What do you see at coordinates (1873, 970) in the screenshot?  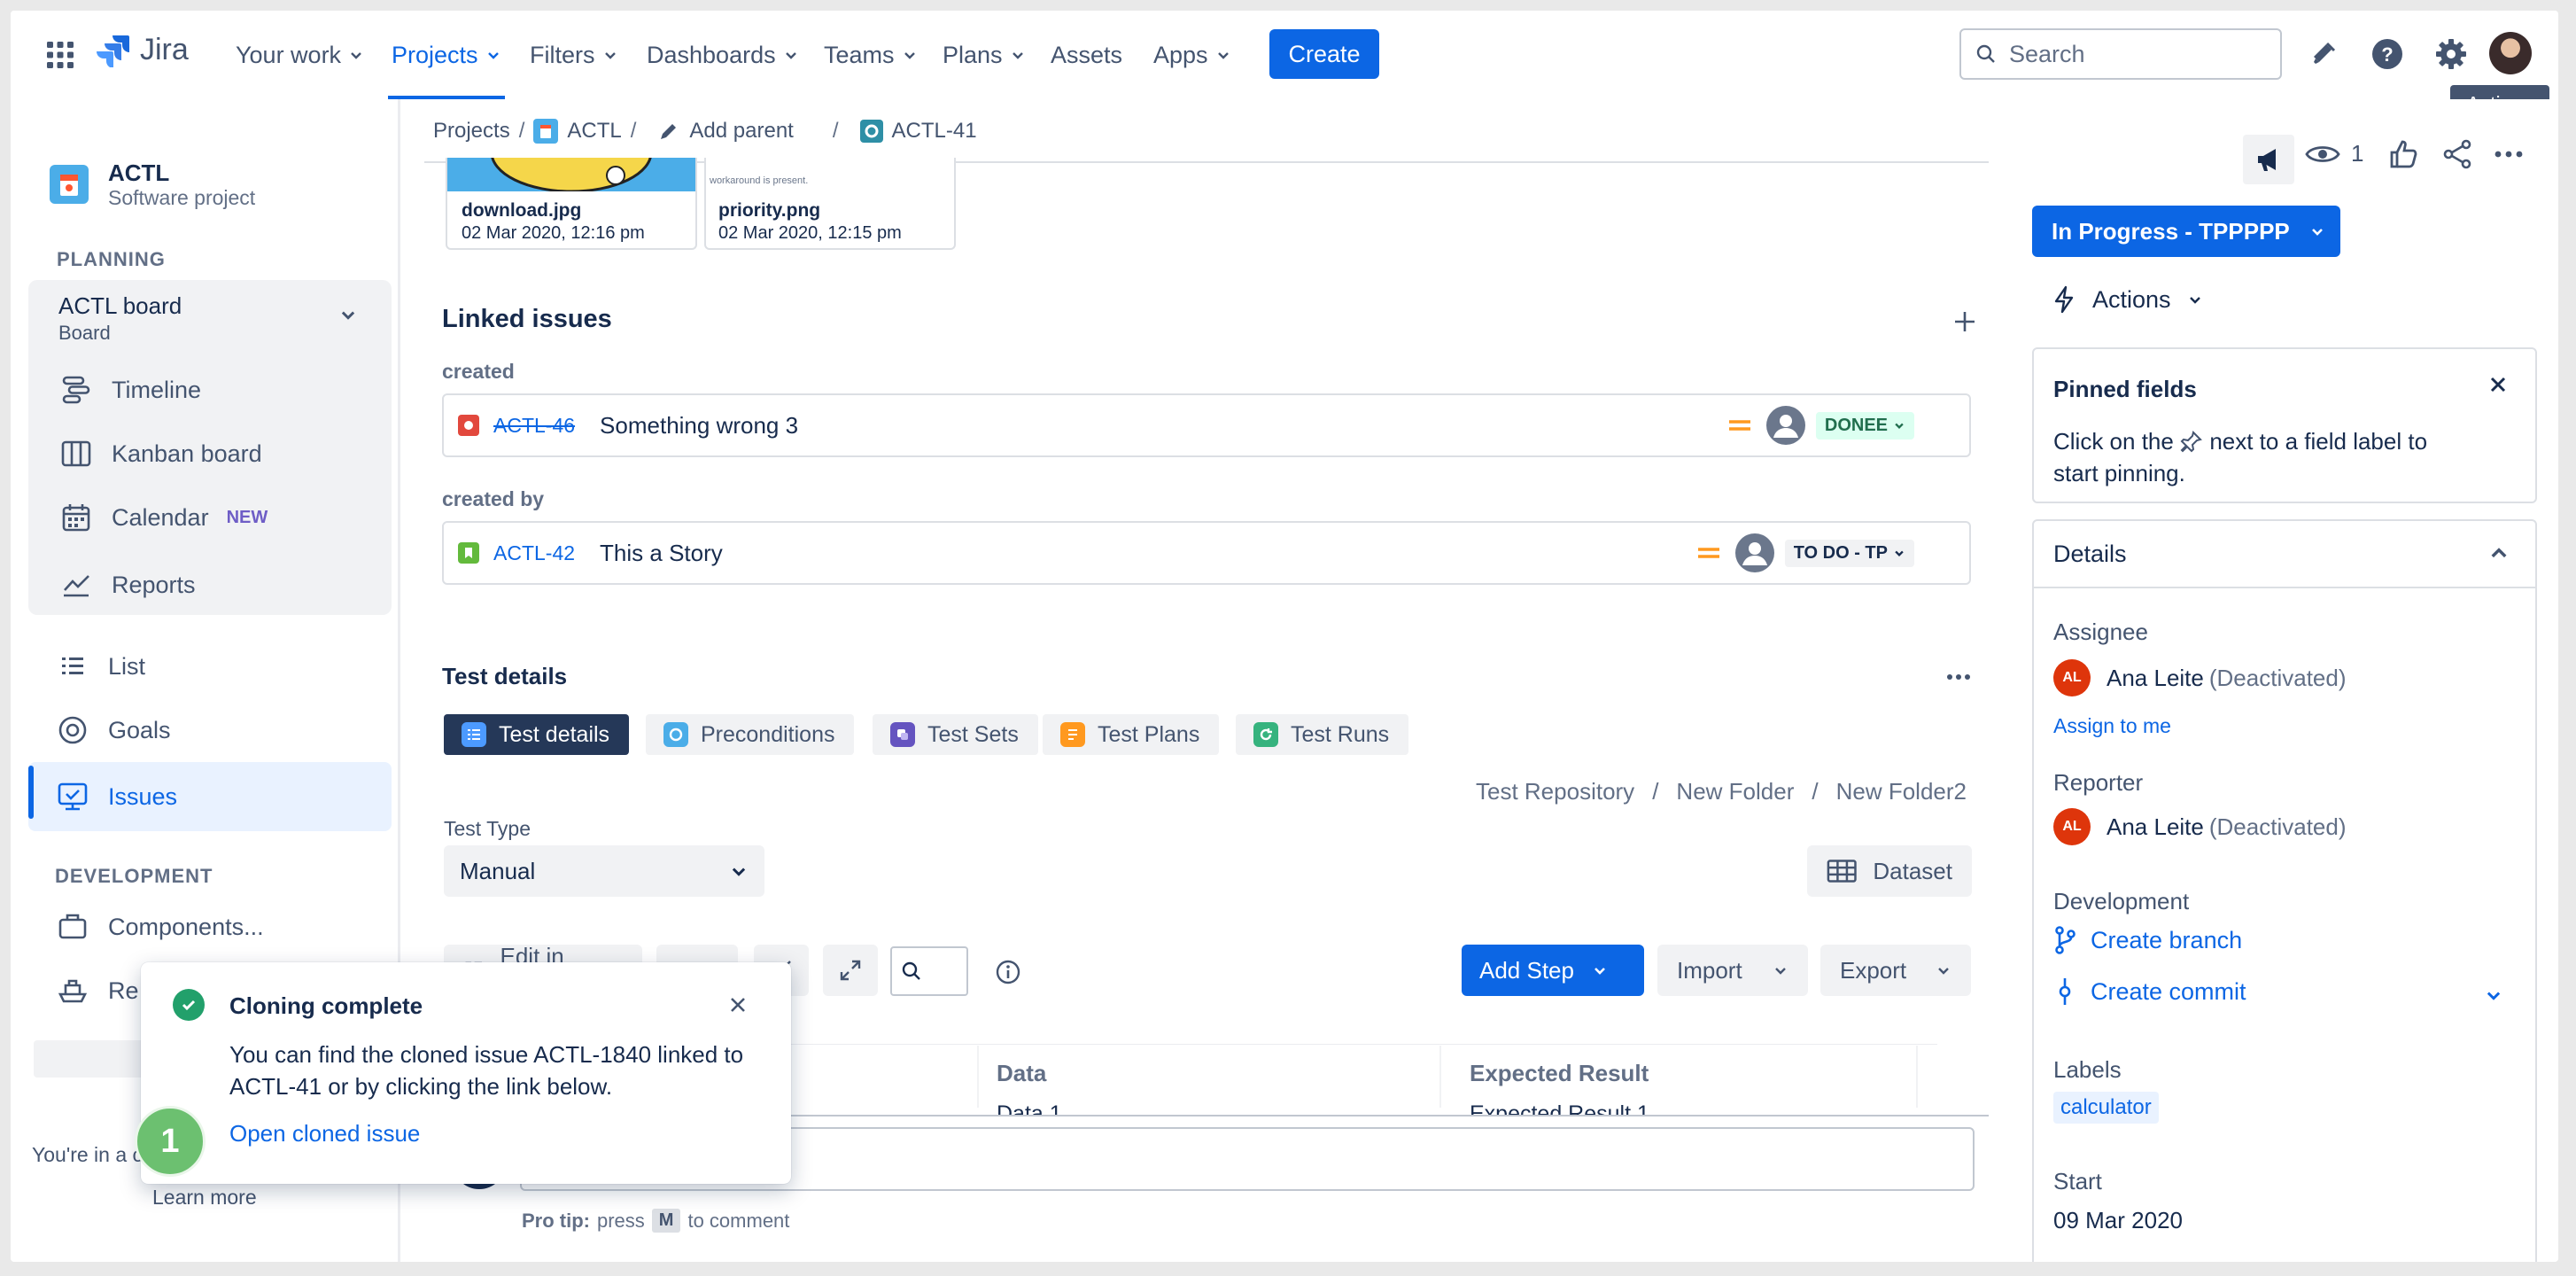 I see `export-label: Export` at bounding box center [1873, 970].